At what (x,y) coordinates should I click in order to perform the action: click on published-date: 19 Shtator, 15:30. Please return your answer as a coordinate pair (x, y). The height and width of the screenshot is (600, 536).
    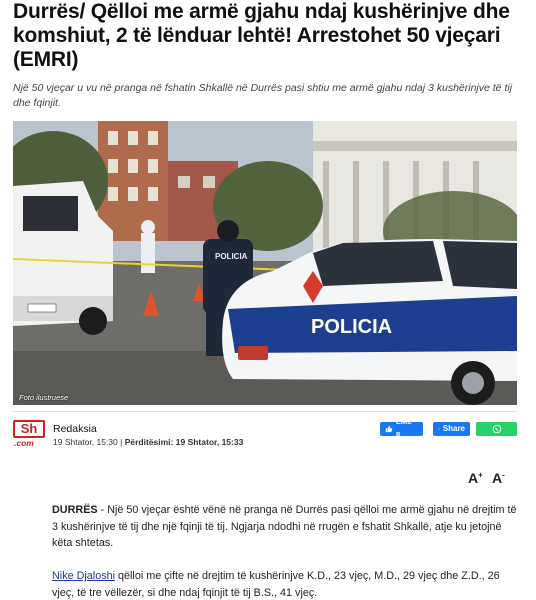
    Looking at the image, I should click on (85, 442).